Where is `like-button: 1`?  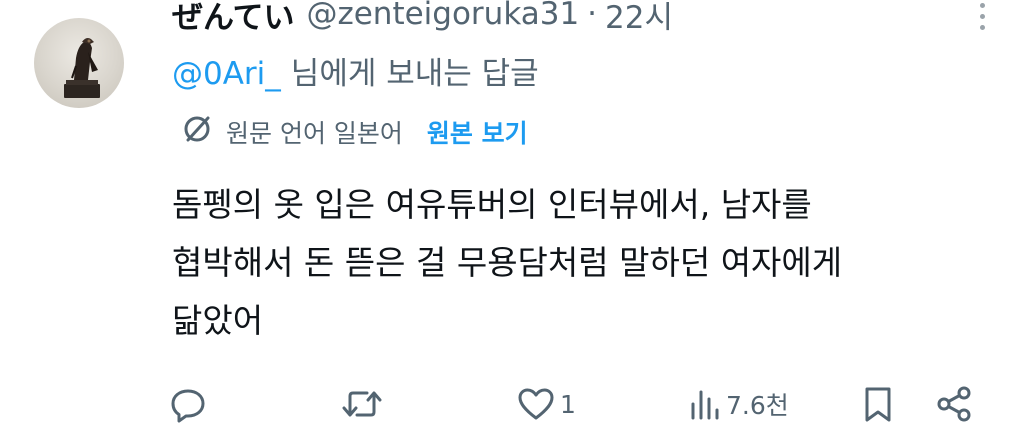 like-button: 1 is located at coordinates (546, 404).